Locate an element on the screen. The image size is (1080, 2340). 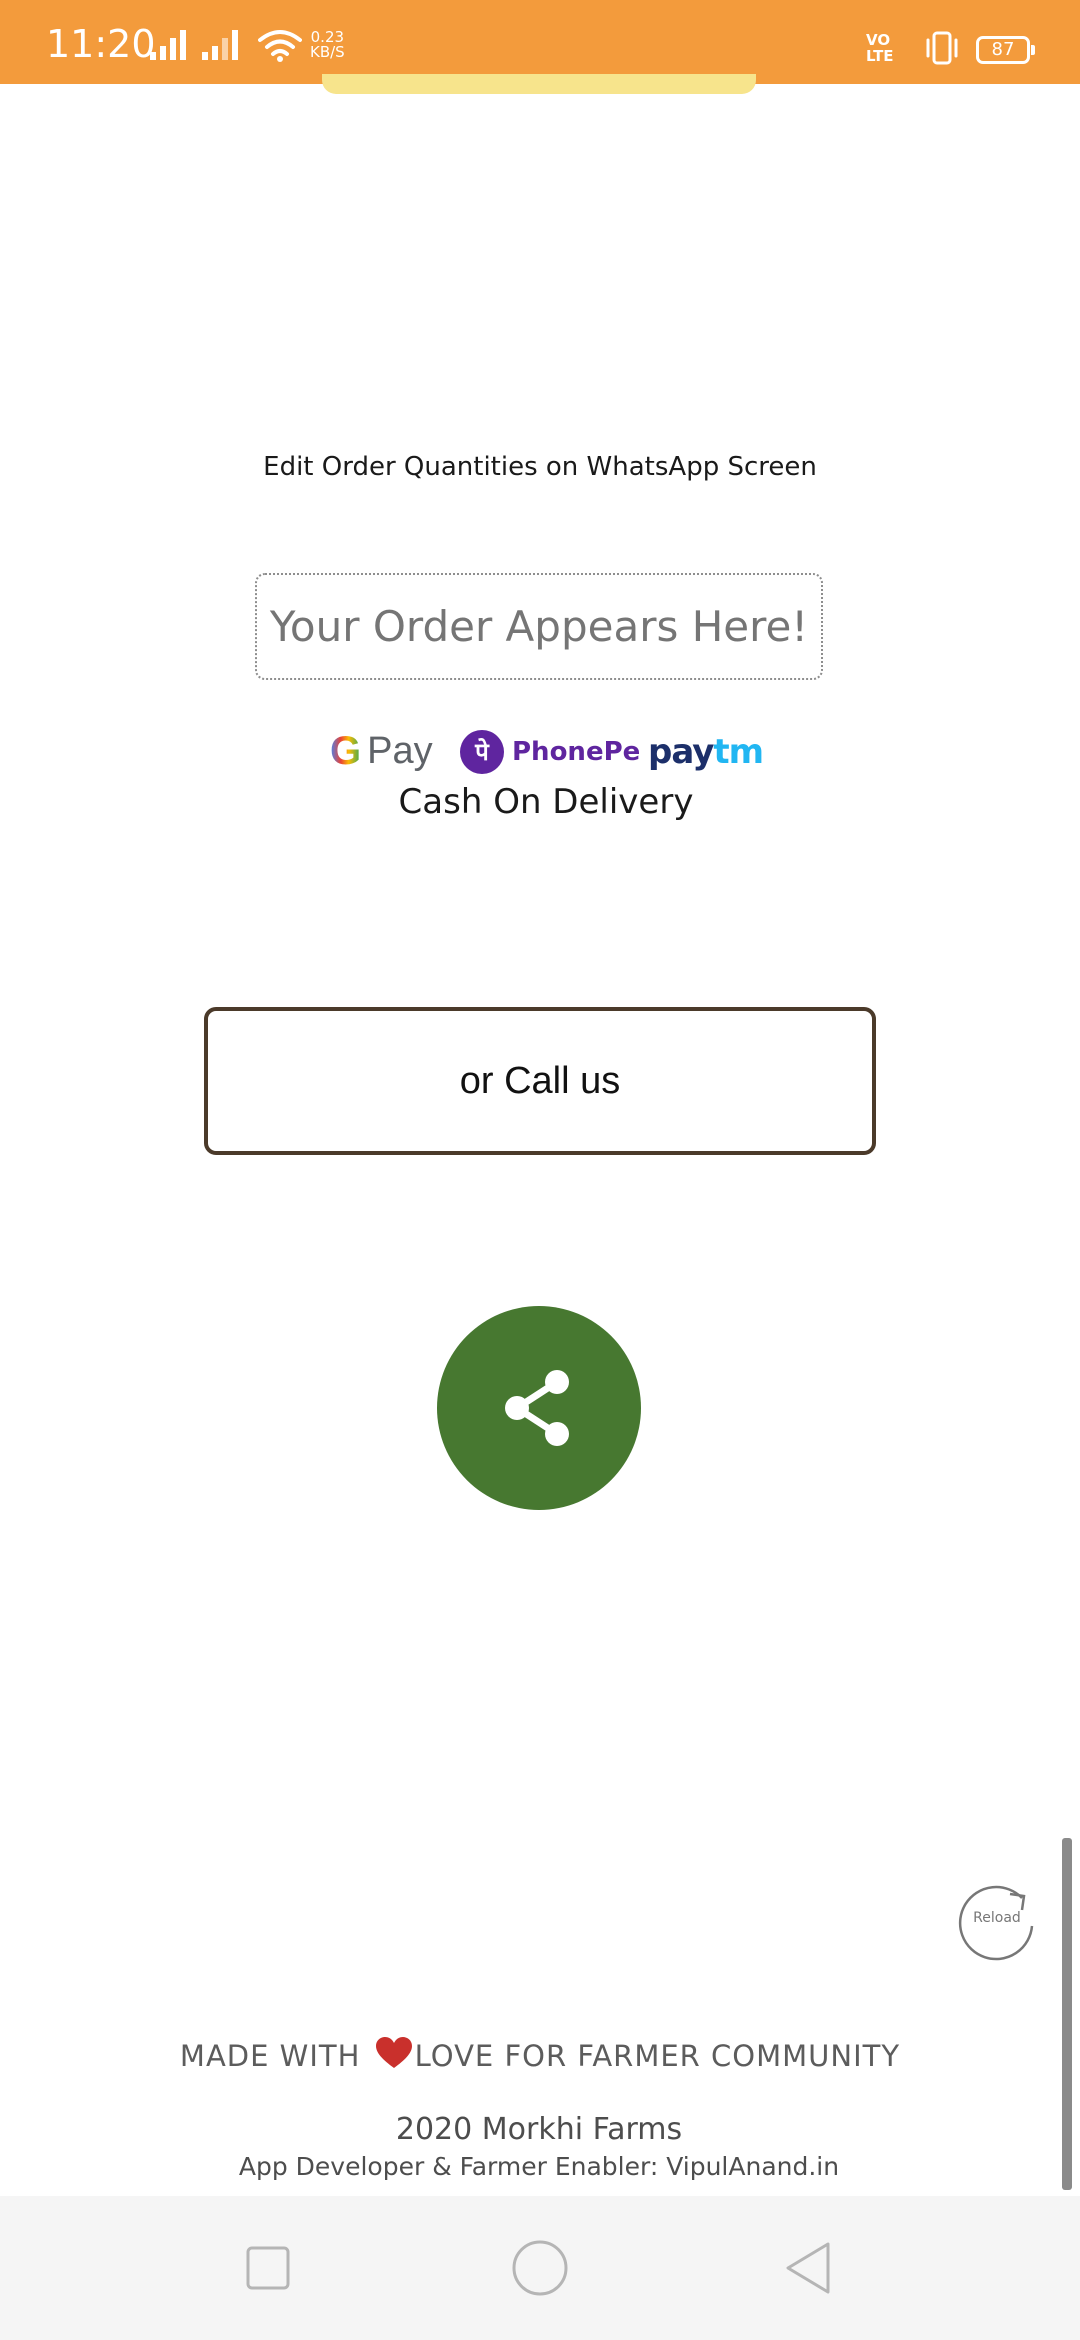
copyright-text: 2020 Morkhi Farms is located at coordinates (539, 2129).